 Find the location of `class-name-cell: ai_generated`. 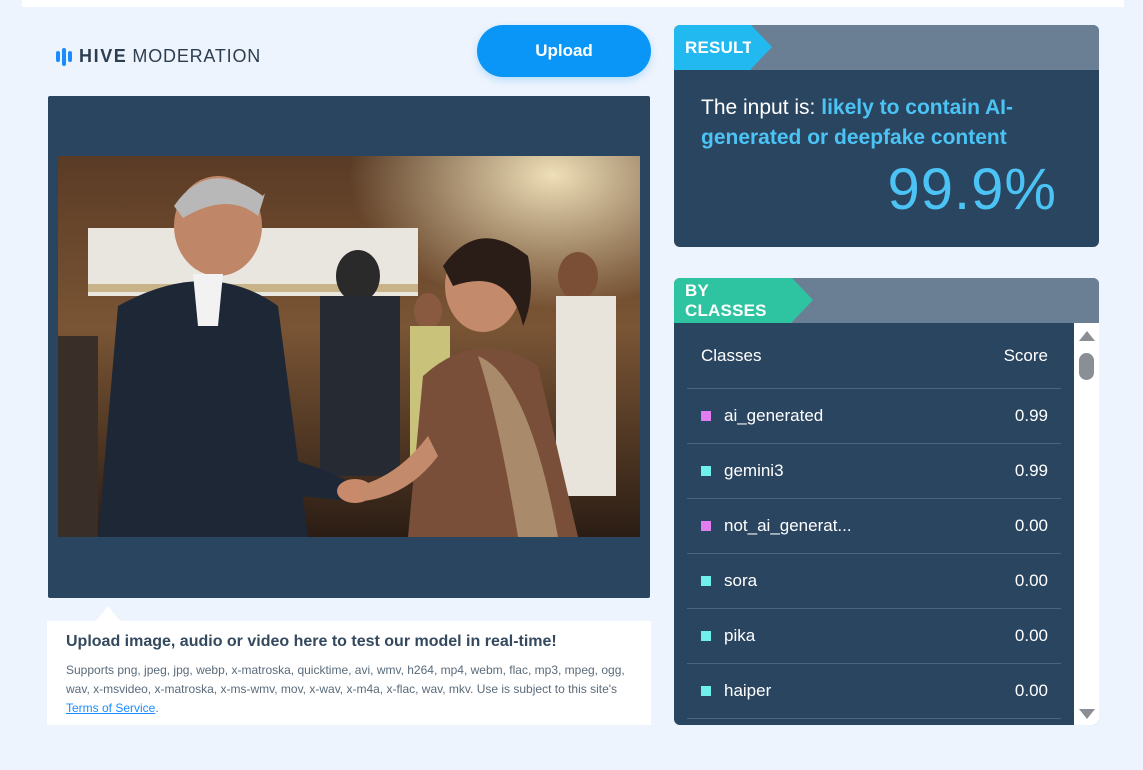

class-name-cell: ai_generated is located at coordinates (762, 416).